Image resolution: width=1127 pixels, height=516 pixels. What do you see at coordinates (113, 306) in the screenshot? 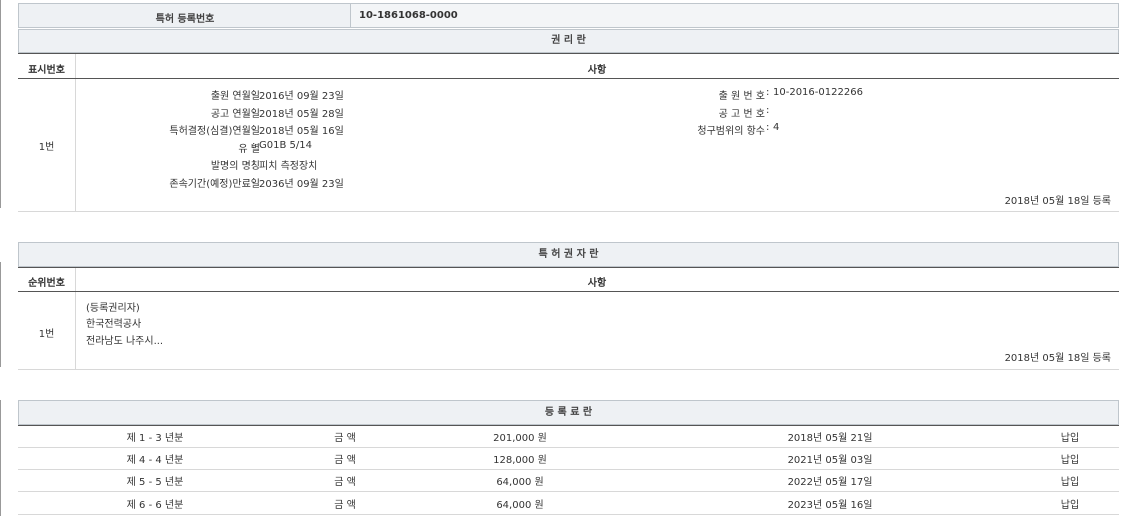
I see `holder-role: (등록권리자)` at bounding box center [113, 306].